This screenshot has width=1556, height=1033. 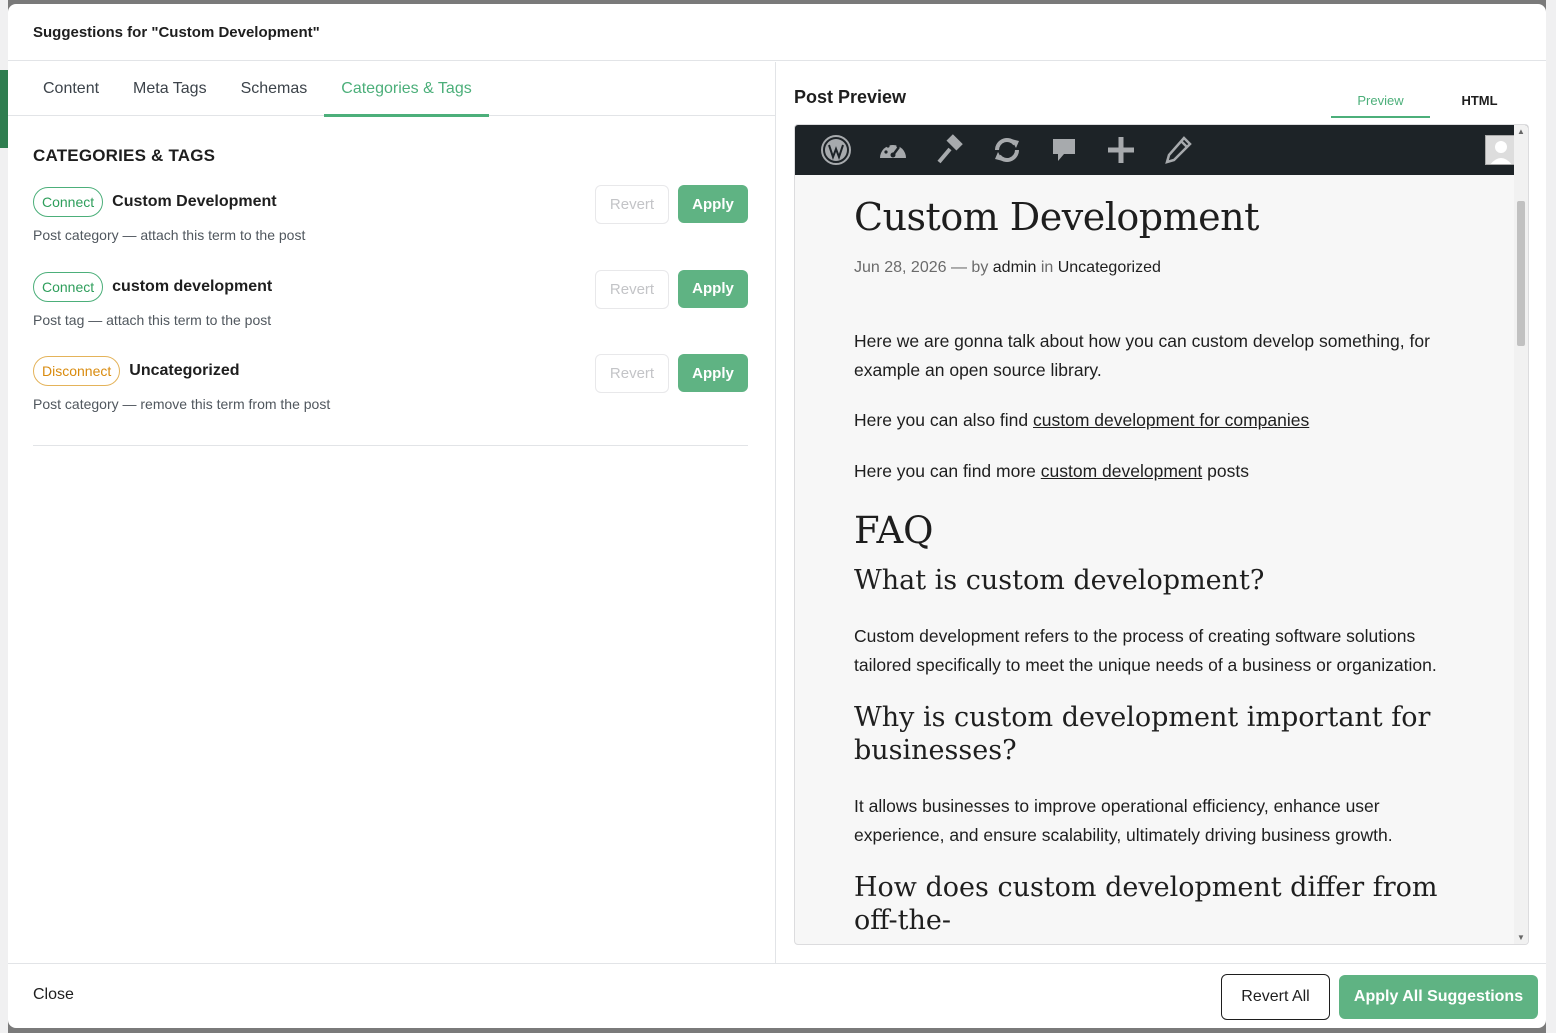 I want to click on close-button: Close, so click(x=53, y=995).